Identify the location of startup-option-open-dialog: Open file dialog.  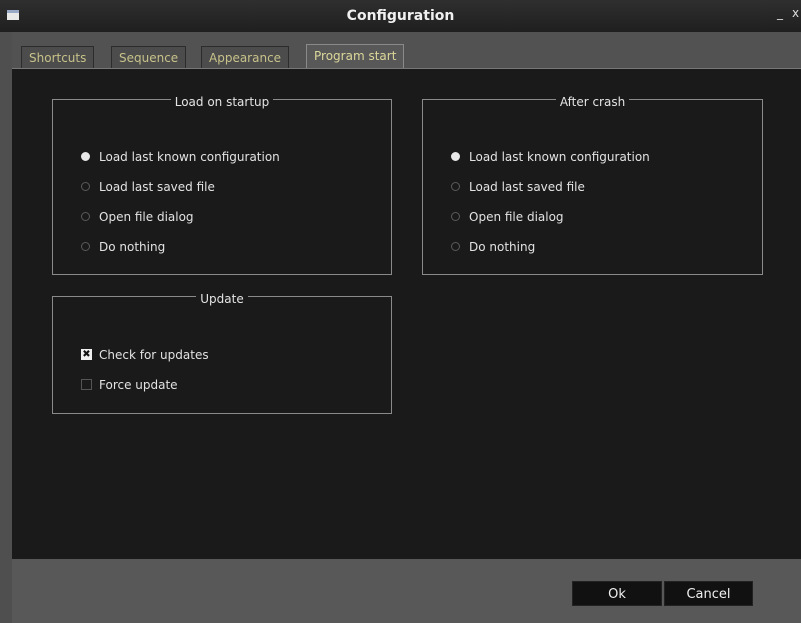
(137, 217).